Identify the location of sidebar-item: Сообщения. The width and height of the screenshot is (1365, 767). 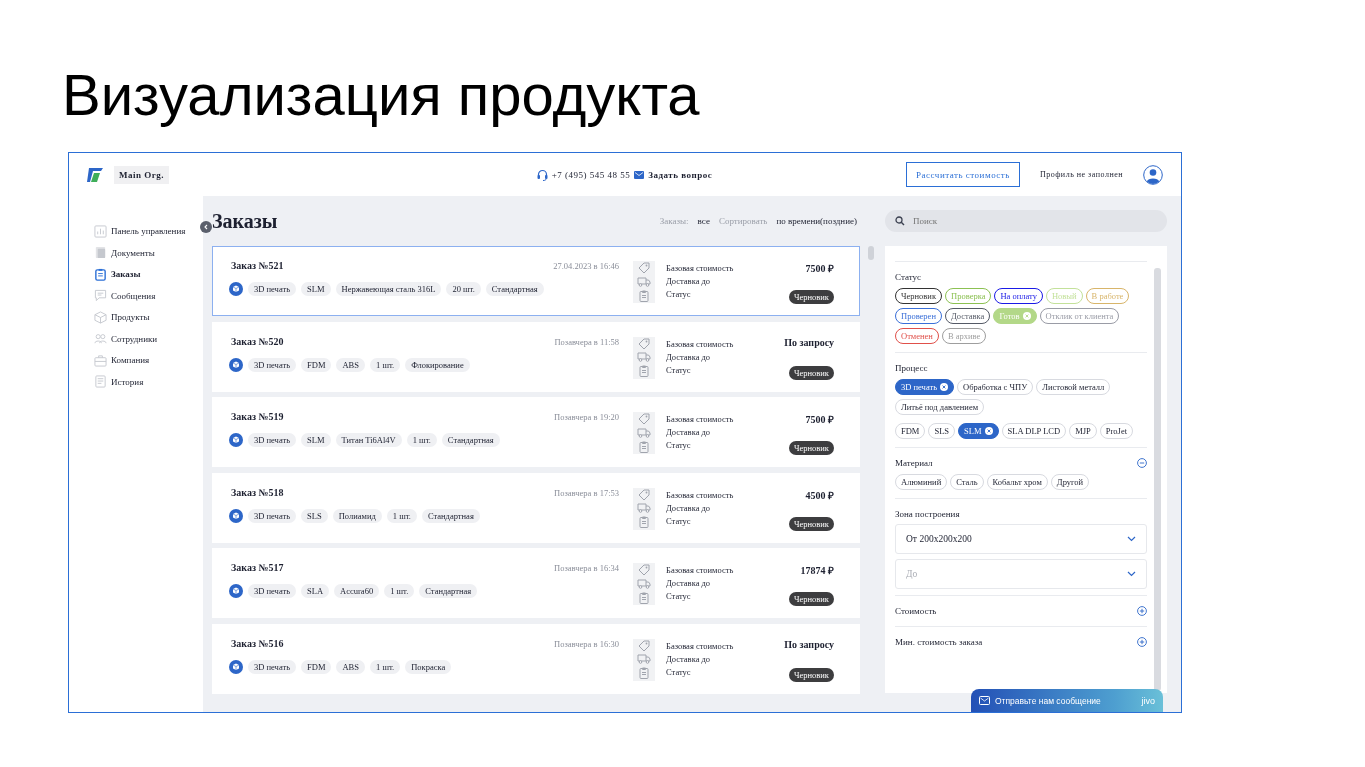
(148, 295).